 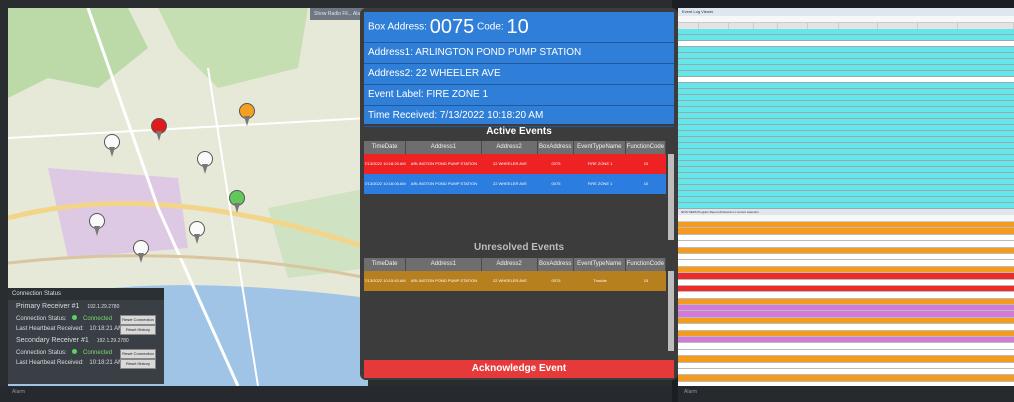 I want to click on connection-status-title: Connection Status, so click(x=86, y=294).